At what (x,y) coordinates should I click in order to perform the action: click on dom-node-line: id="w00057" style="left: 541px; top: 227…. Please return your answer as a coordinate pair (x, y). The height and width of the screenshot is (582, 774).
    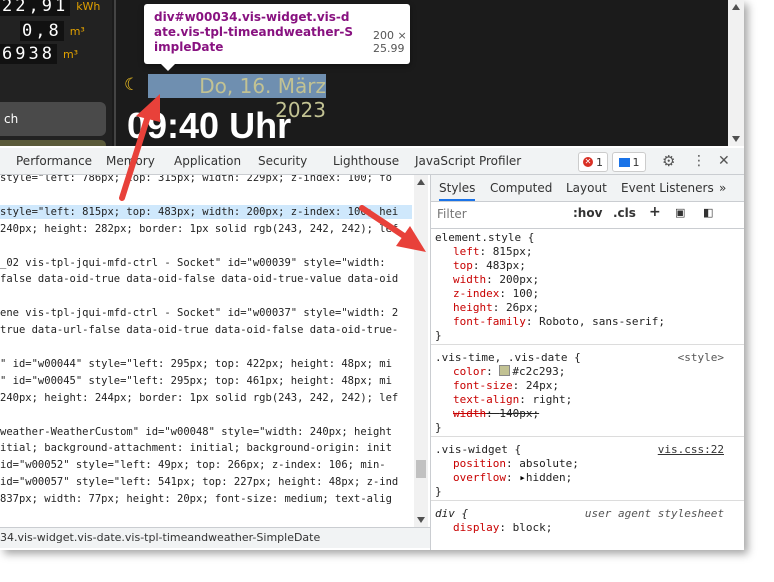
    Looking at the image, I should click on (206, 482).